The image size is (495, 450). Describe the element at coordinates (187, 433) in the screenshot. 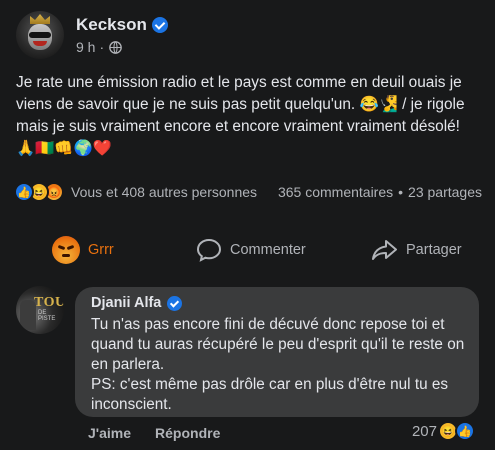

I see `comment-reply-button: Répondre` at that location.